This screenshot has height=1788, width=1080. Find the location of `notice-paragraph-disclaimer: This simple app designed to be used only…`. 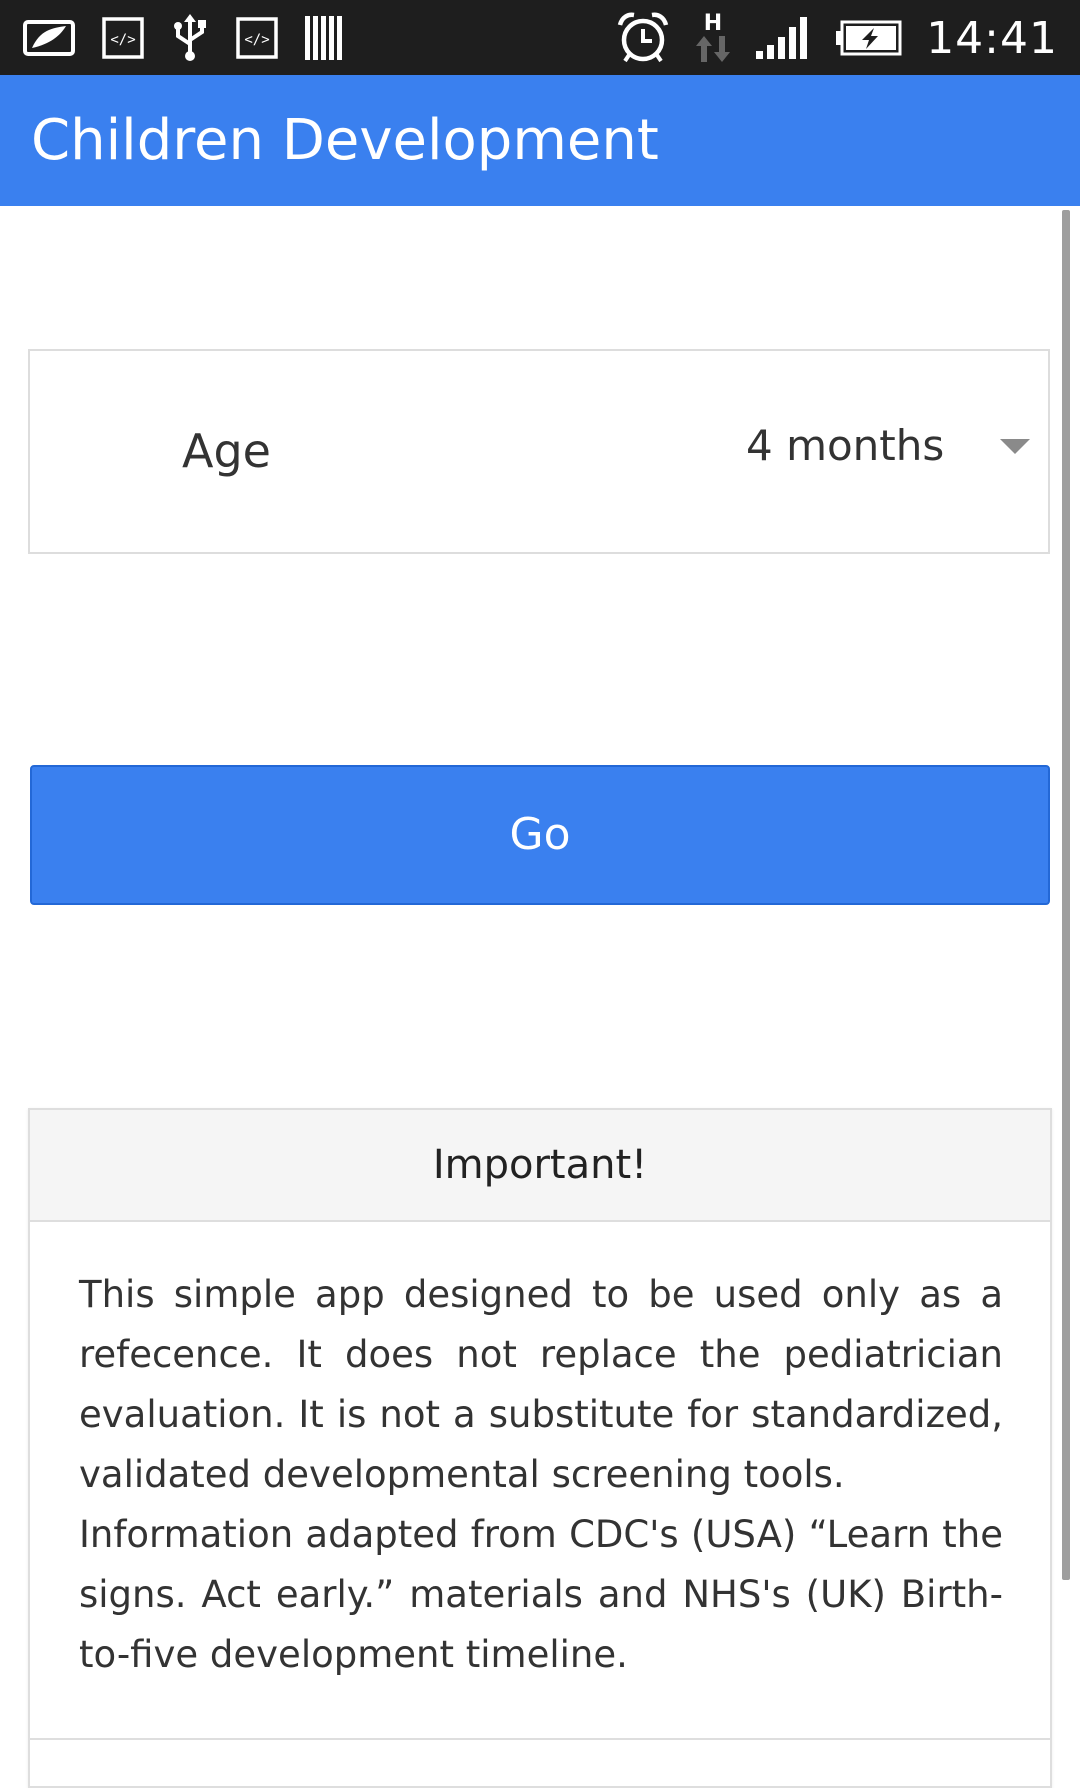

notice-paragraph-disclaimer: This simple app designed to be used only… is located at coordinates (541, 1384).